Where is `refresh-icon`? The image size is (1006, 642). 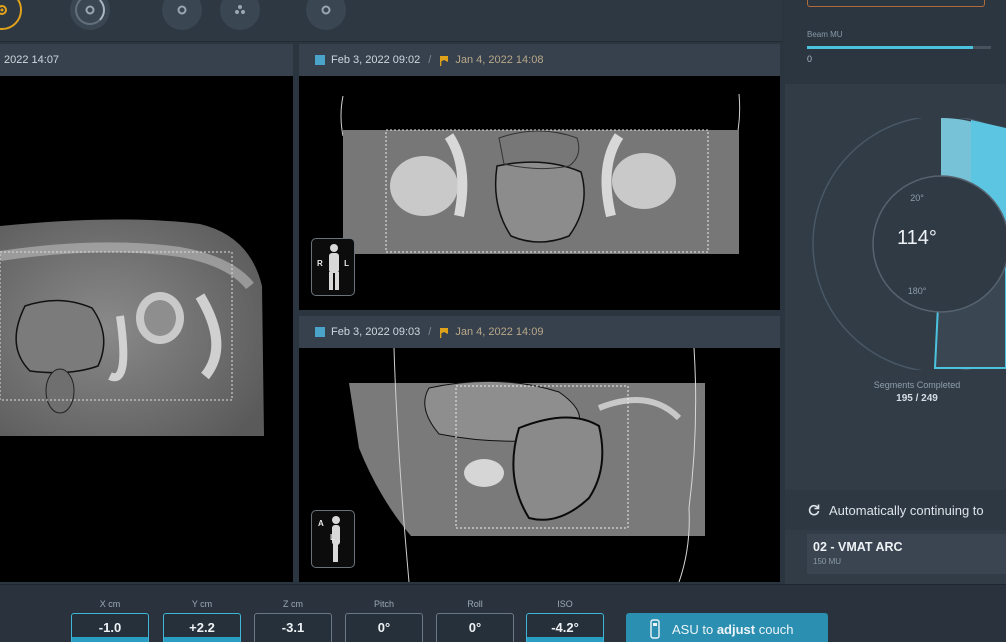 refresh-icon is located at coordinates (814, 510).